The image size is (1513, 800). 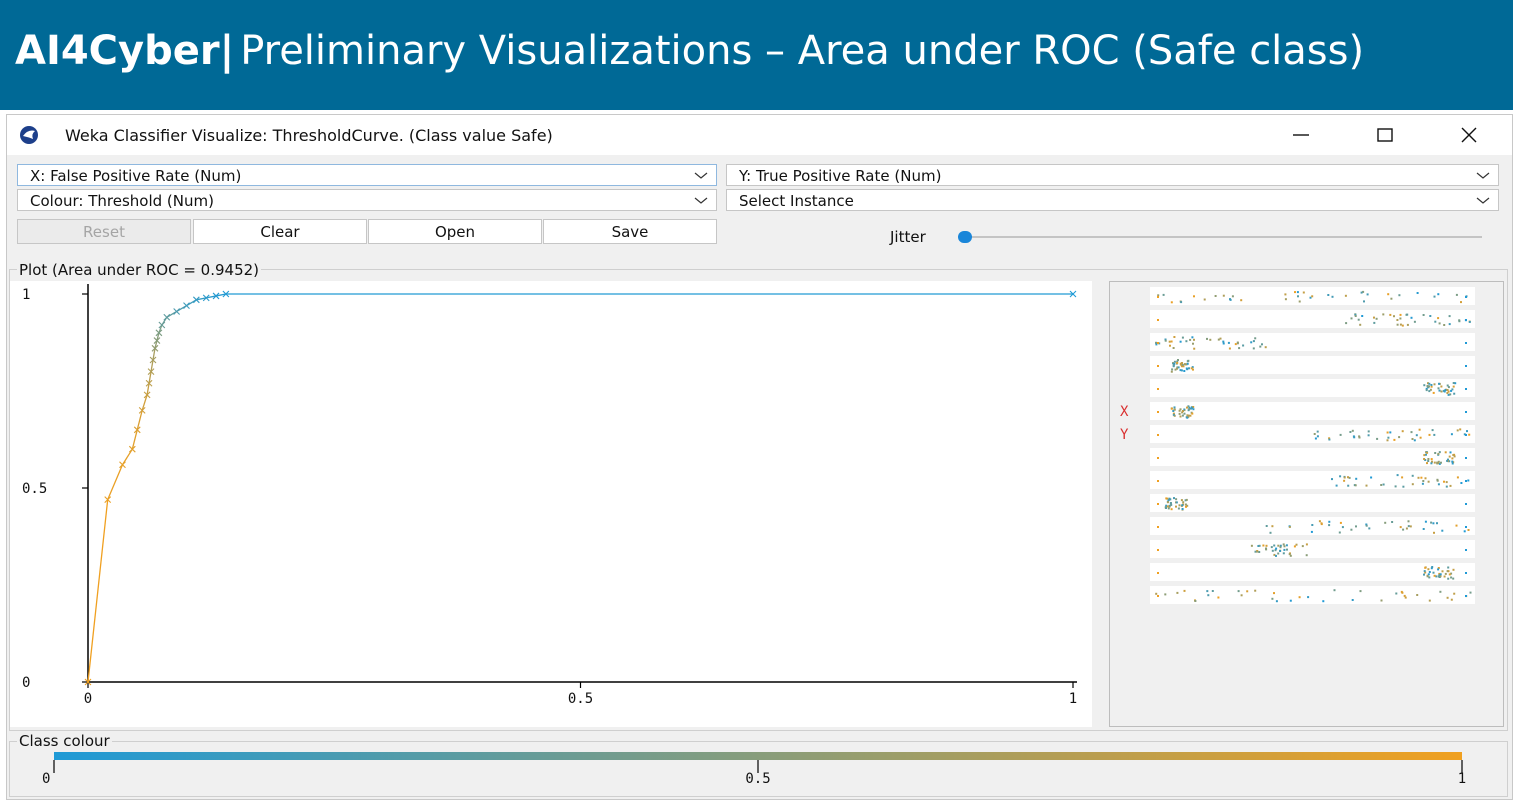 I want to click on close-icon, so click(x=1469, y=135).